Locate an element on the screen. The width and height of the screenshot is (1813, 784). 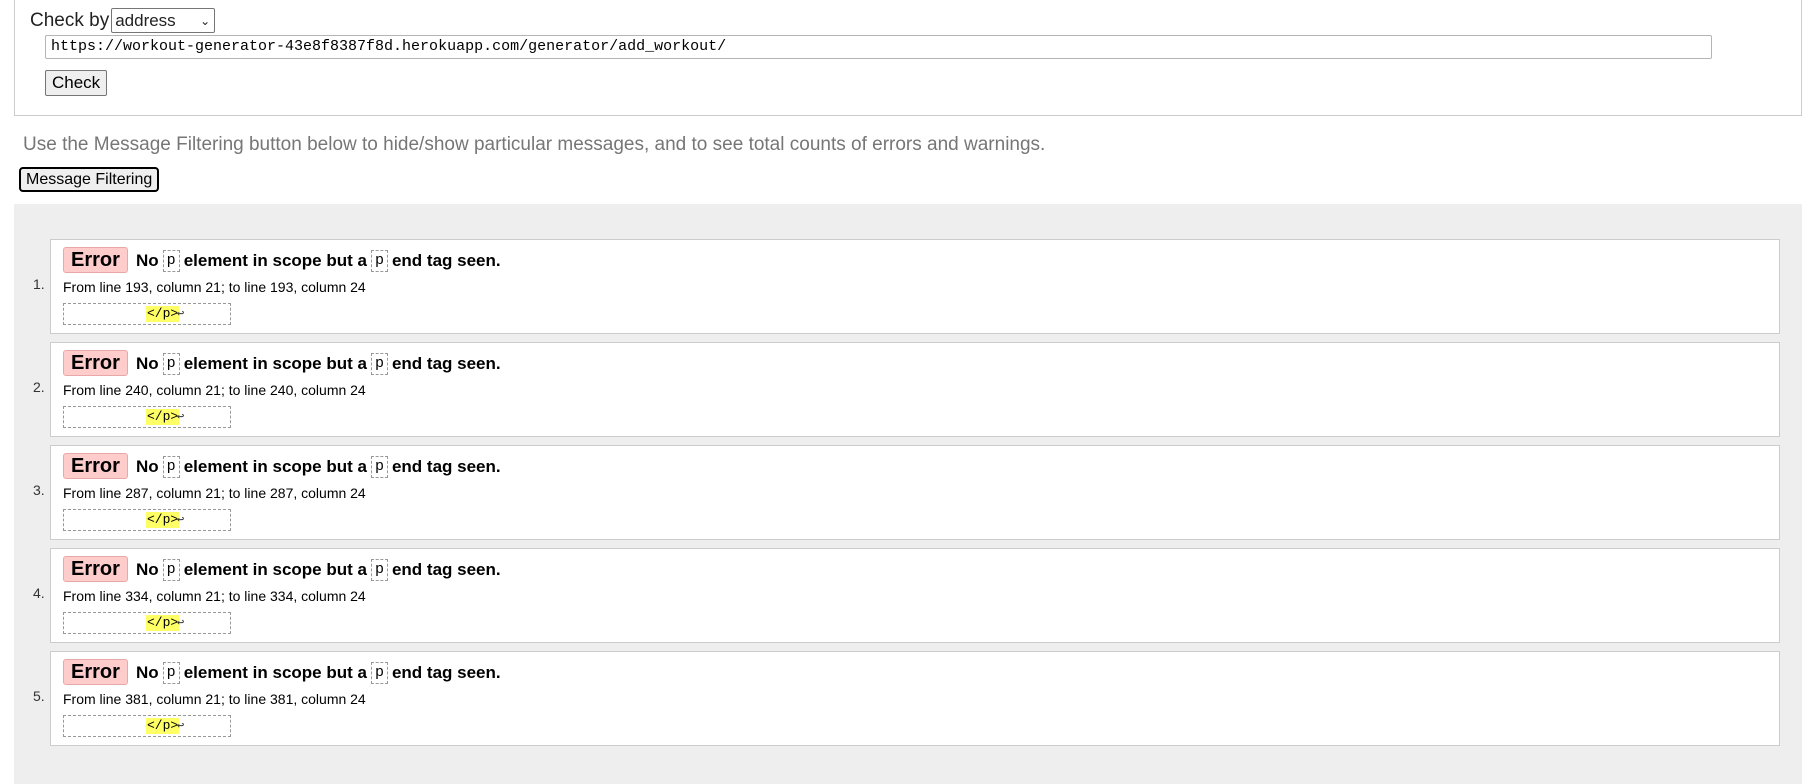
message-number: 5. is located at coordinates (39, 696).